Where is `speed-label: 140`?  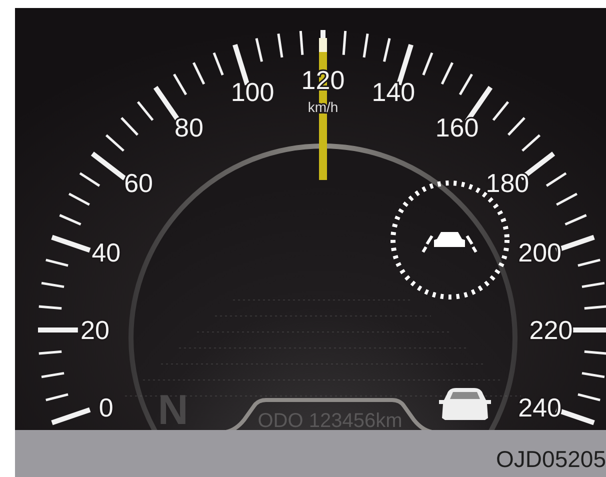
speed-label: 140 is located at coordinates (394, 92).